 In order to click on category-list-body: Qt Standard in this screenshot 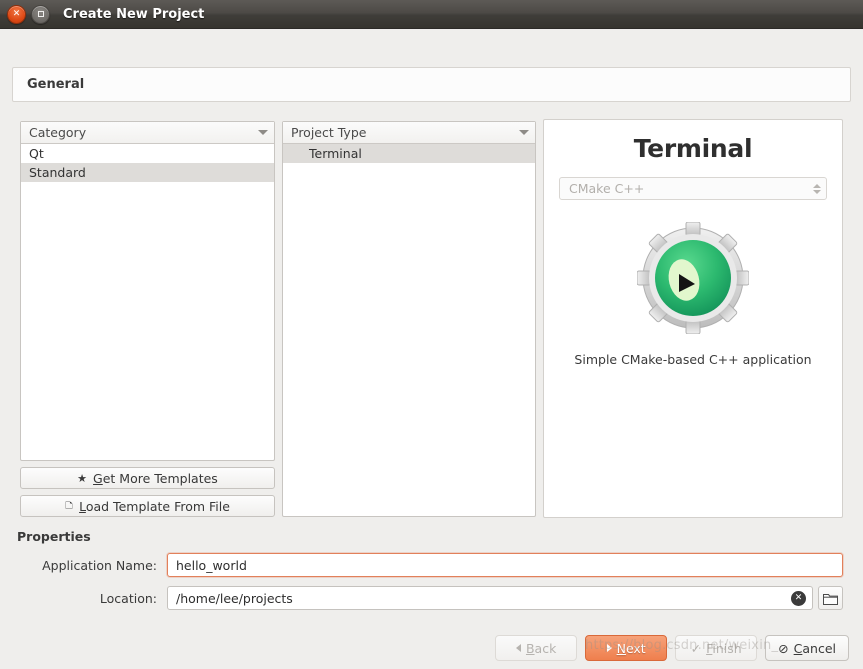, I will do `click(147, 302)`.